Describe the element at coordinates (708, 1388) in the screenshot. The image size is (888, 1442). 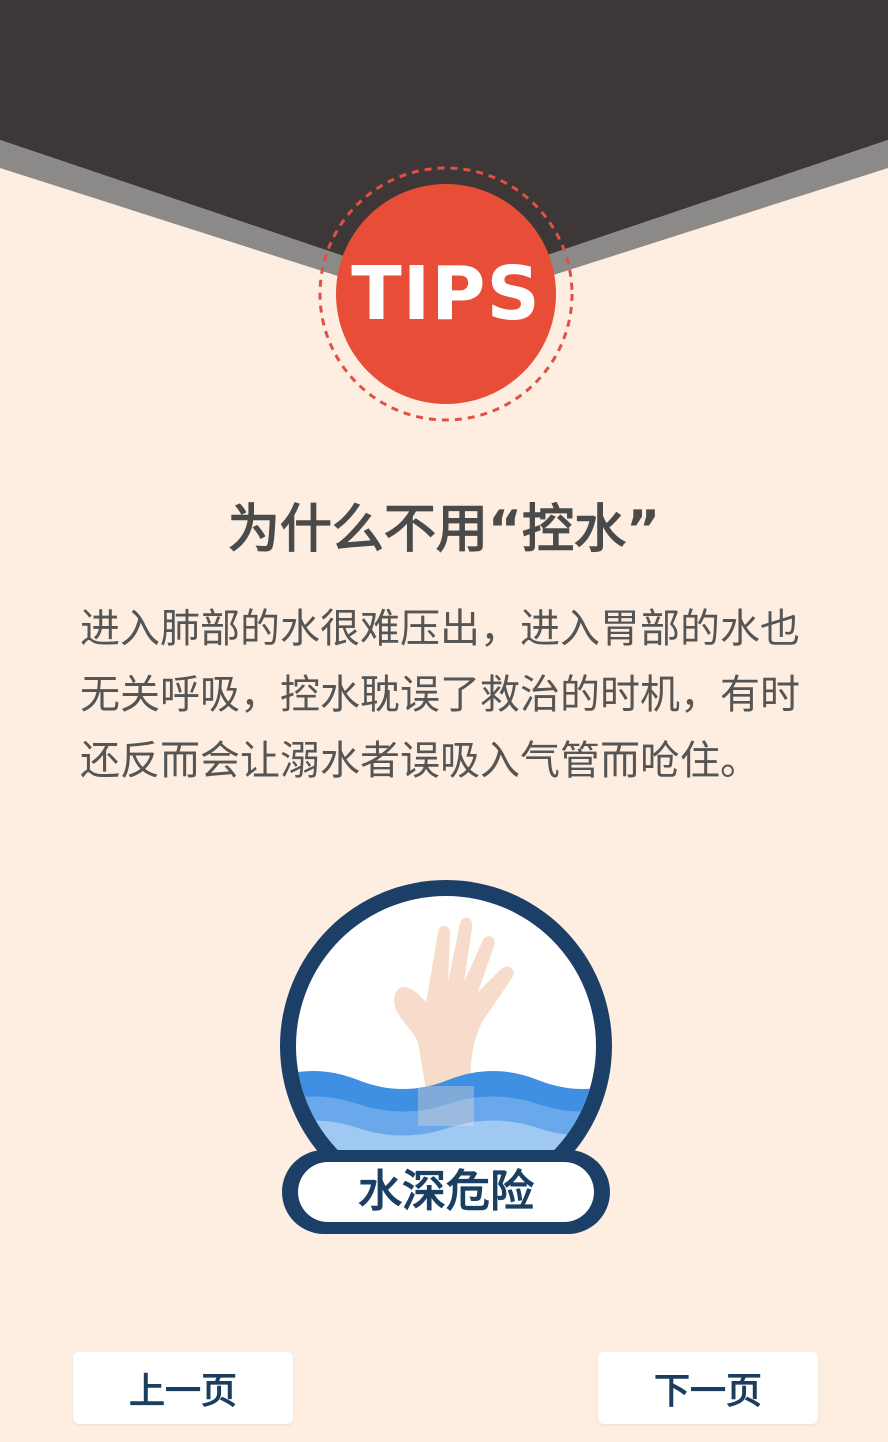
I see `next-page-button: 下一页` at that location.